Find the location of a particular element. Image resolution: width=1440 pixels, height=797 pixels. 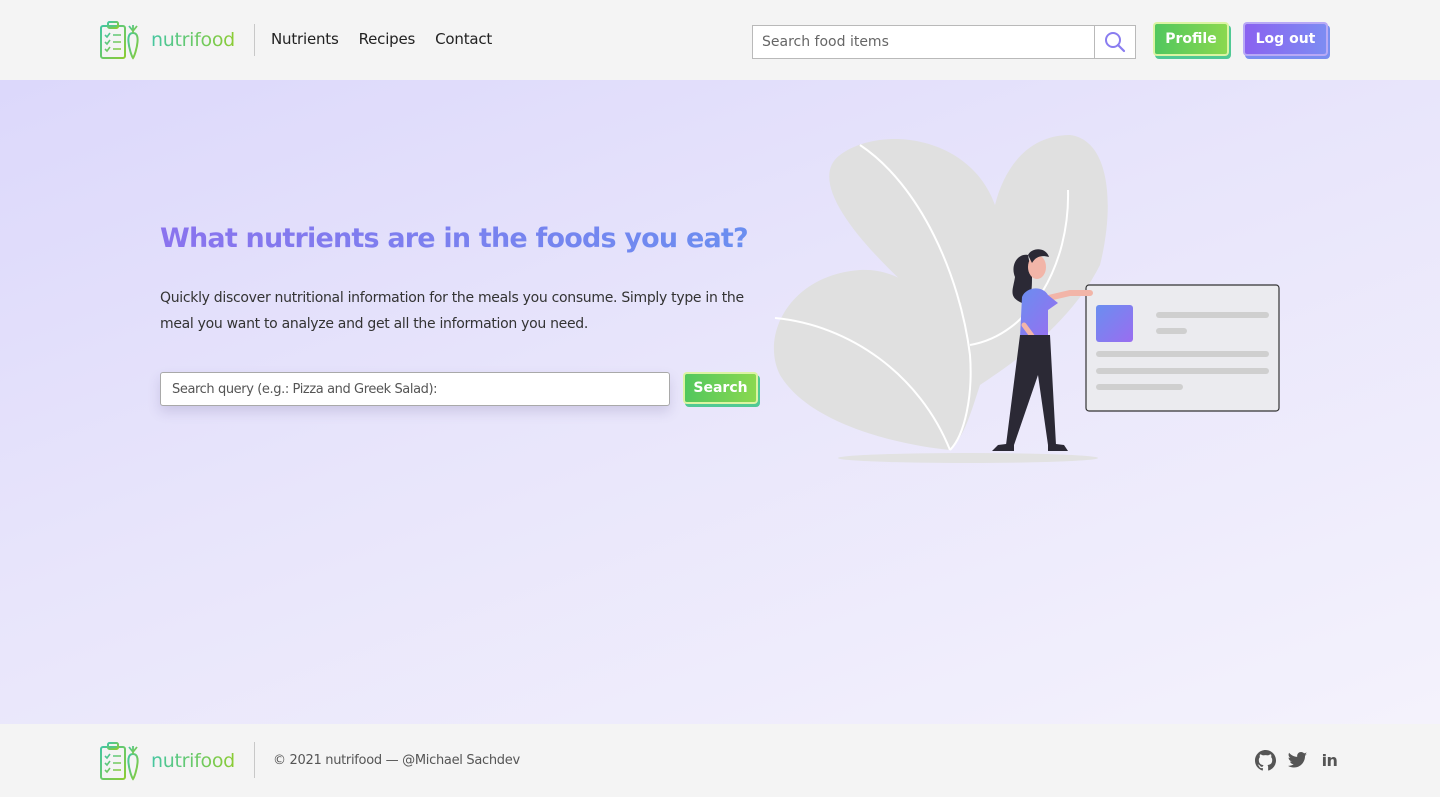

meal-search-button: Search is located at coordinates (720, 388).